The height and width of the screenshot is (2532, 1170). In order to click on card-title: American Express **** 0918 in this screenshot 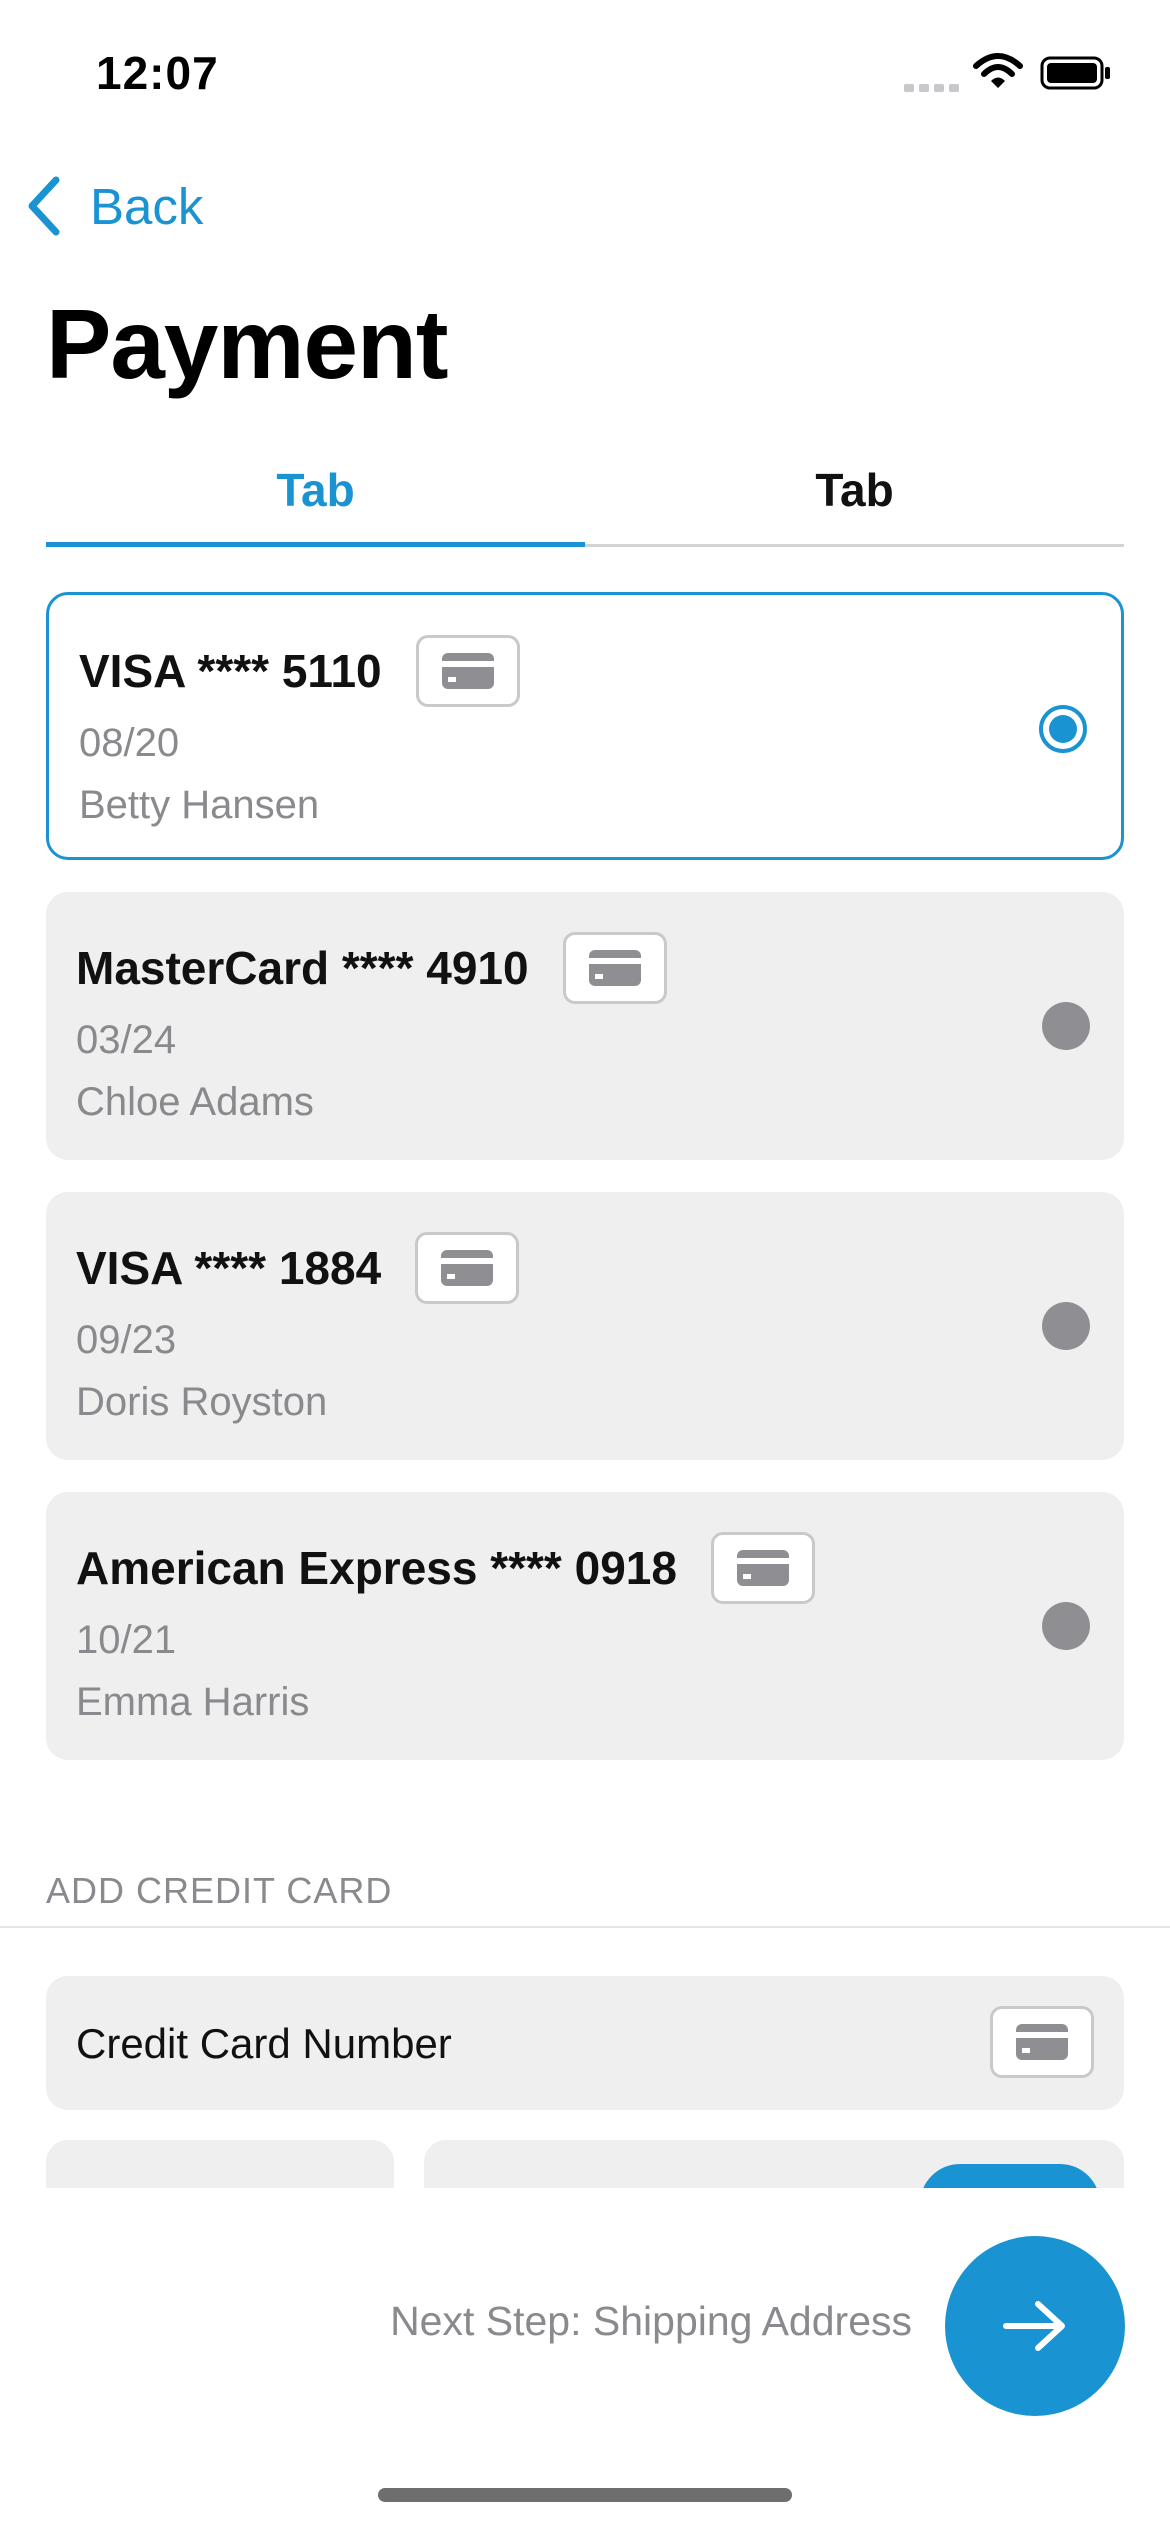, I will do `click(376, 1568)`.